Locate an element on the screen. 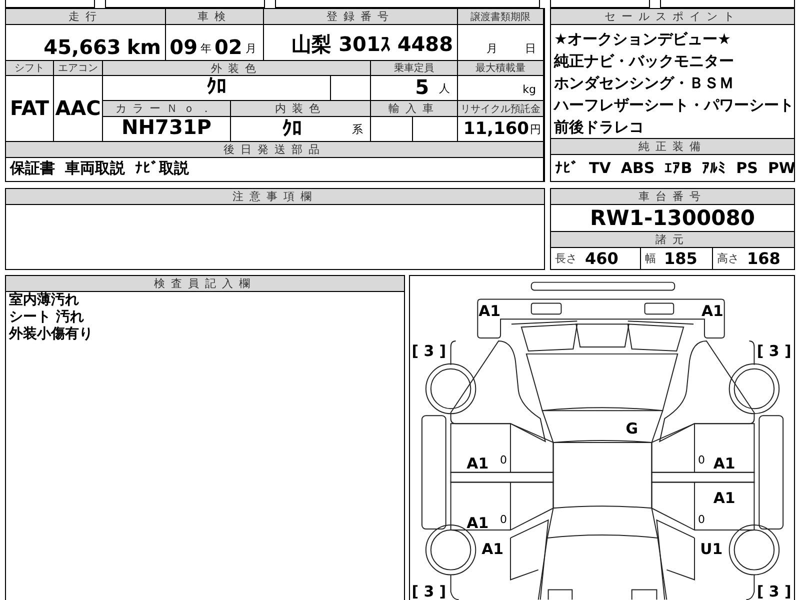 This screenshot has width=800, height=600. column-header: 車検 is located at coordinates (215, 17).